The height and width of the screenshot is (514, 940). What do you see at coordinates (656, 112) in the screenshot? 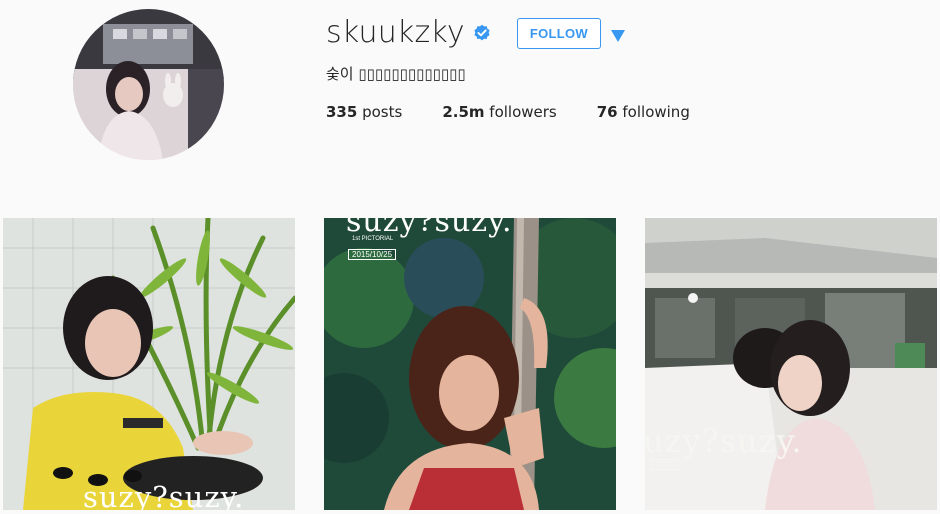
I see `following-label: following` at bounding box center [656, 112].